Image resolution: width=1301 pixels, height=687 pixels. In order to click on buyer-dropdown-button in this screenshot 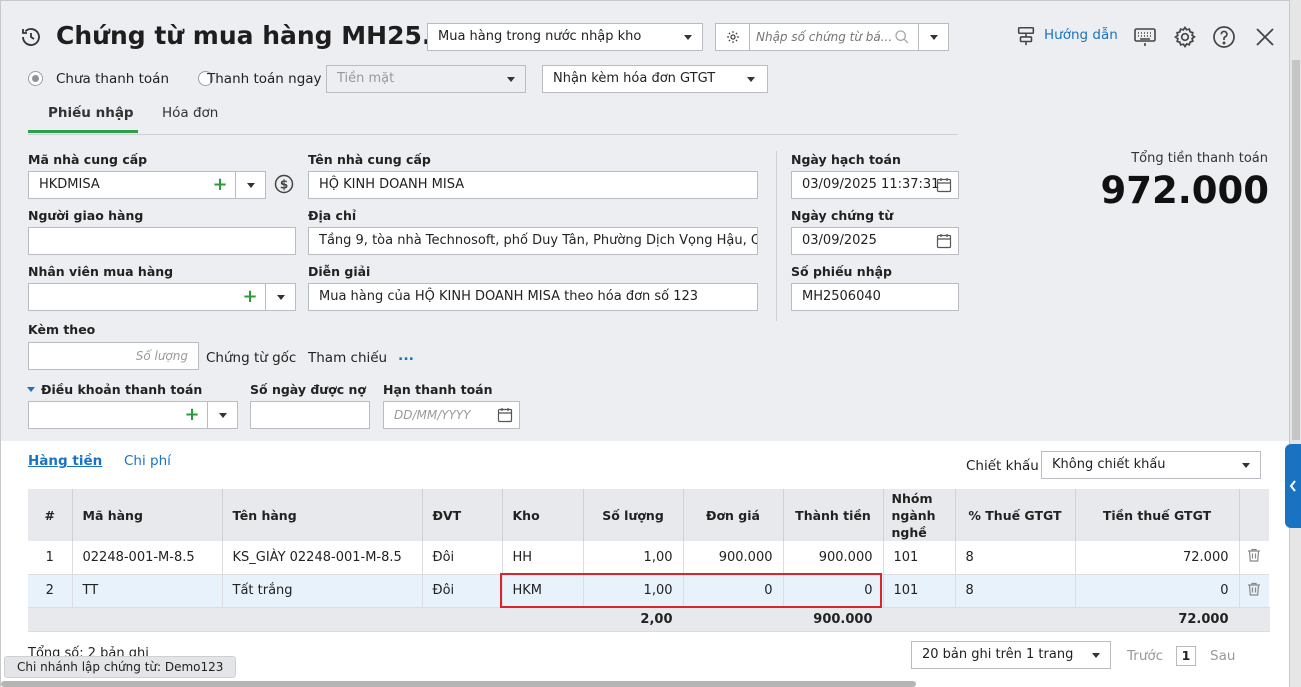, I will do `click(280, 297)`.